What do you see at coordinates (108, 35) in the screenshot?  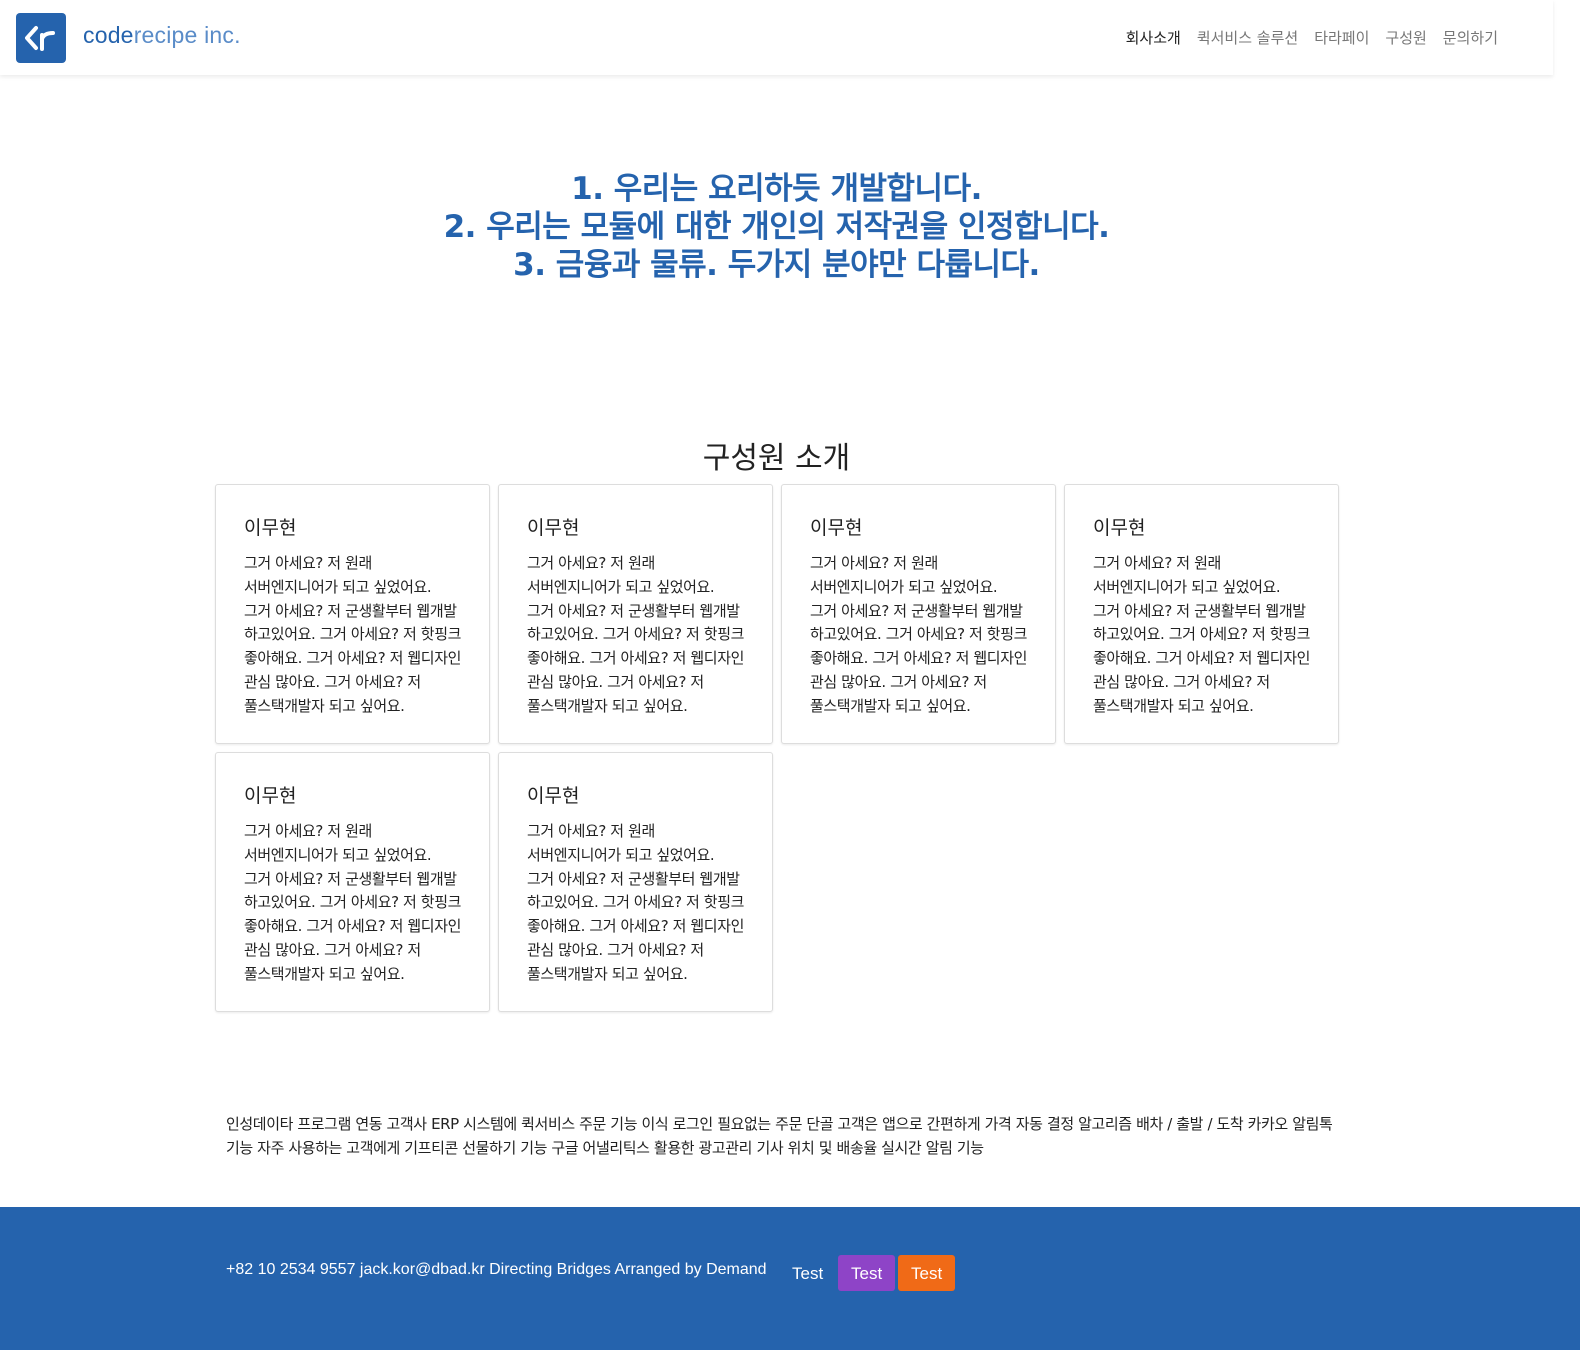 I see `brand-name-bold: code` at bounding box center [108, 35].